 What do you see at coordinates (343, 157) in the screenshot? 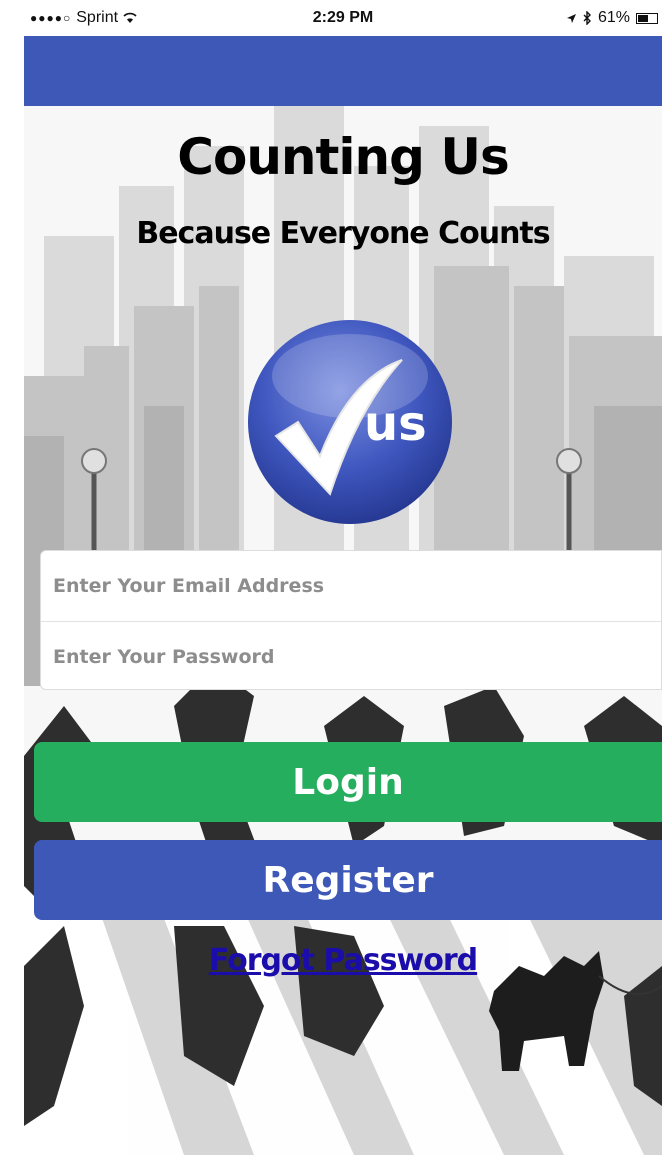
I see `app-title: Counting Us` at bounding box center [343, 157].